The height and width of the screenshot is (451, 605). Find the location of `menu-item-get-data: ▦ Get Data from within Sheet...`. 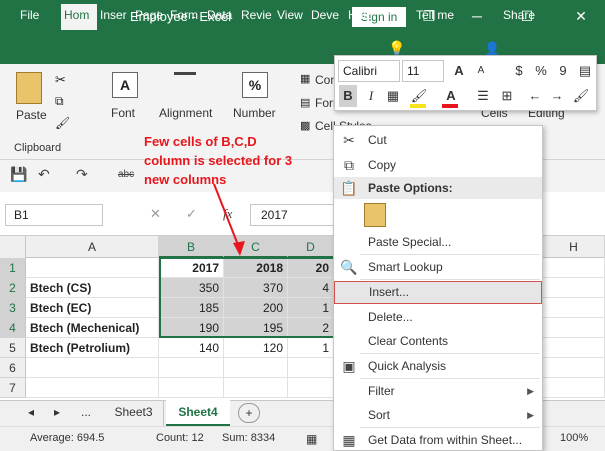

menu-item-get-data: ▦ Get Data from within Sheet... is located at coordinates (438, 439).